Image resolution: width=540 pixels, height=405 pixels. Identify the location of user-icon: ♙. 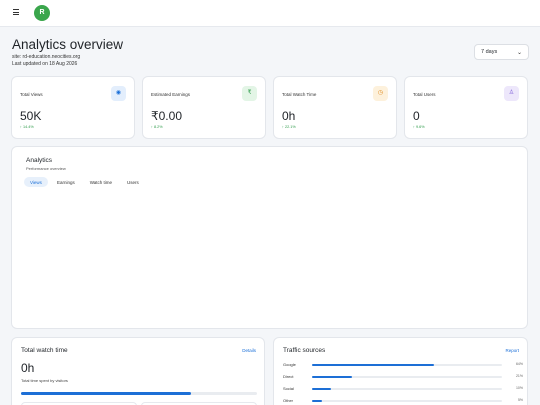
(511, 93).